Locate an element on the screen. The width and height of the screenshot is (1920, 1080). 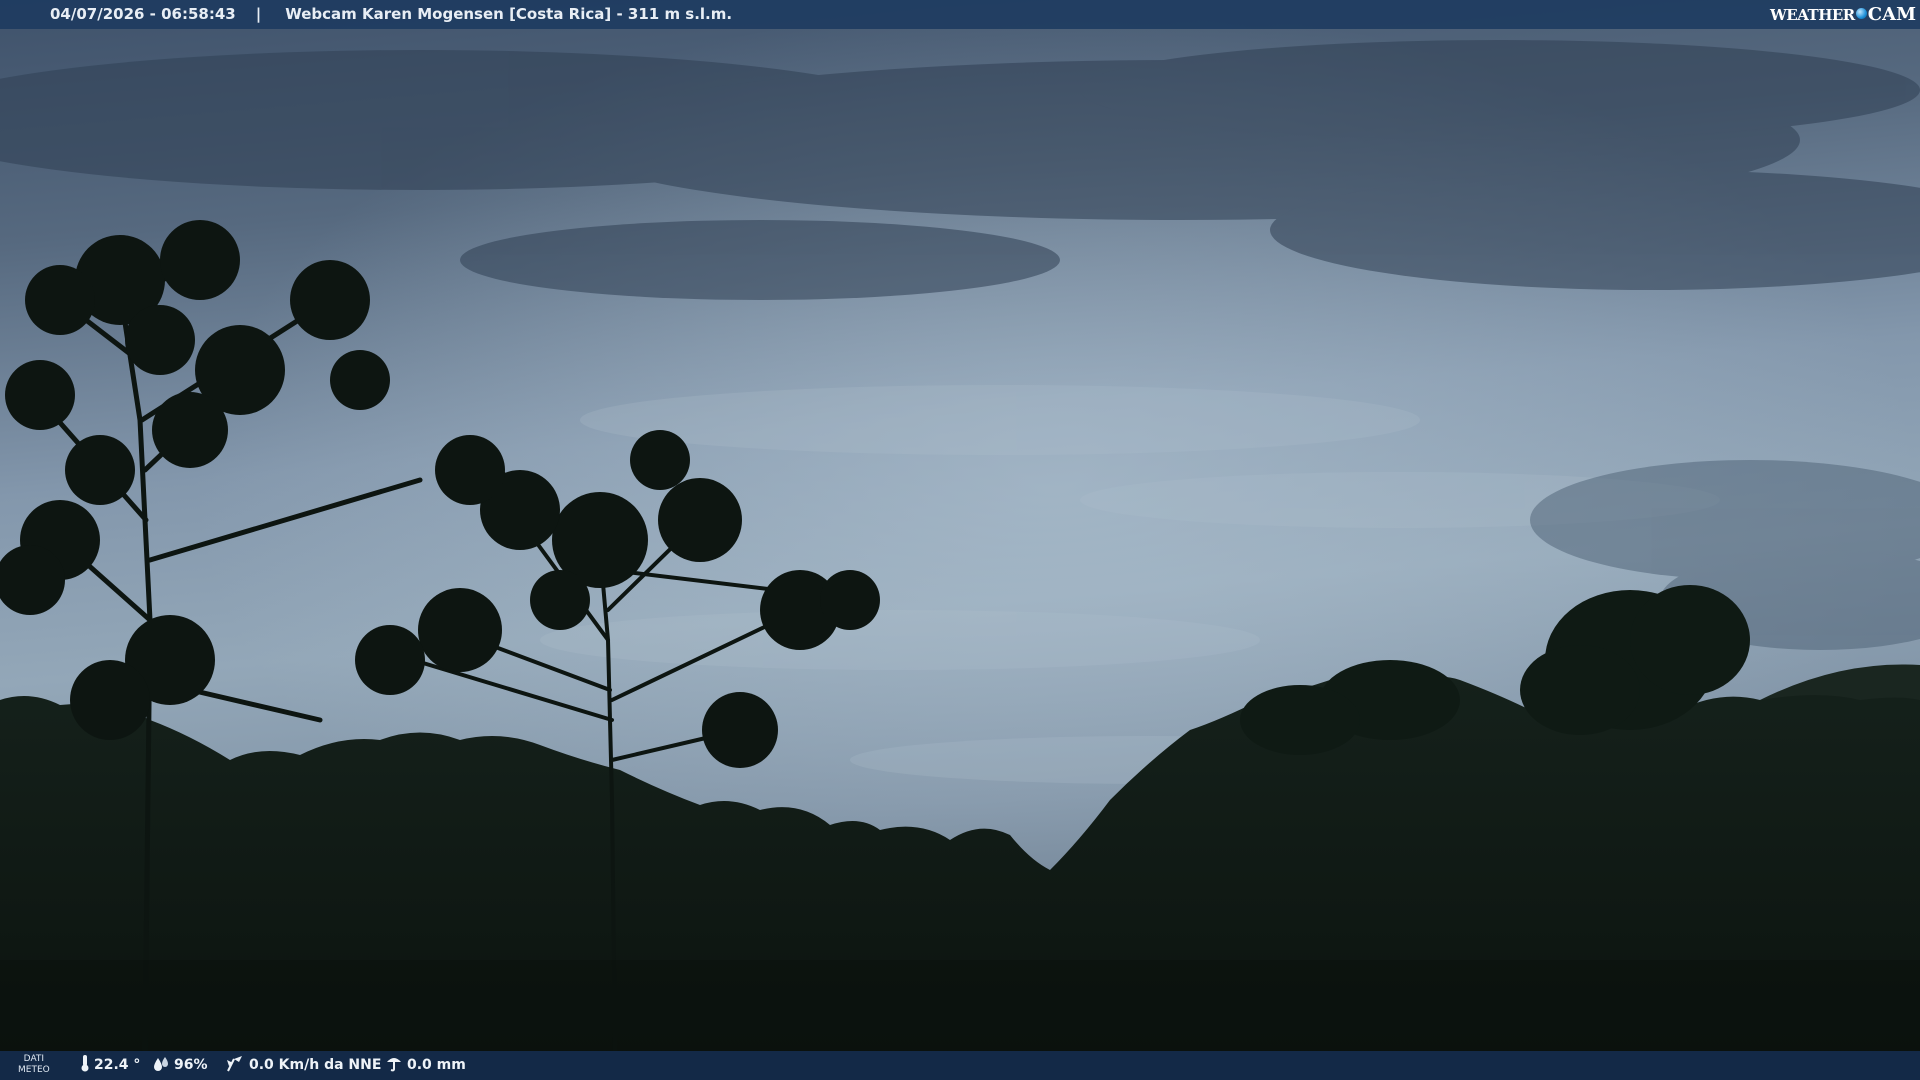
timestamp: 04/07/2026 - 06:58:43 is located at coordinates (143, 14).